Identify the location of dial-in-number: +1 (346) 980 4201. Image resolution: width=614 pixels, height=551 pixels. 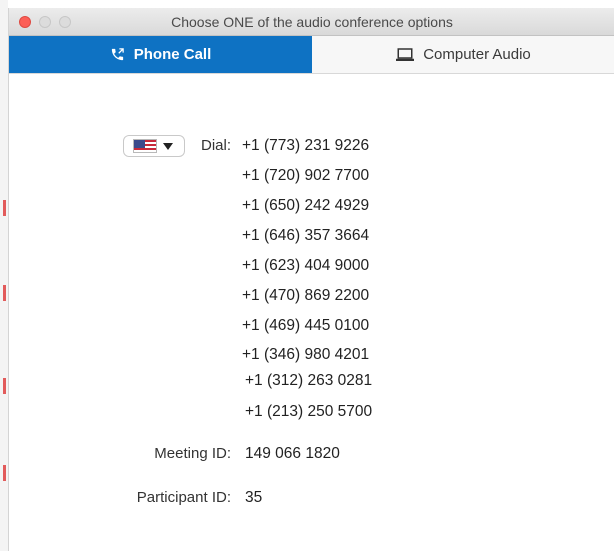
(306, 354).